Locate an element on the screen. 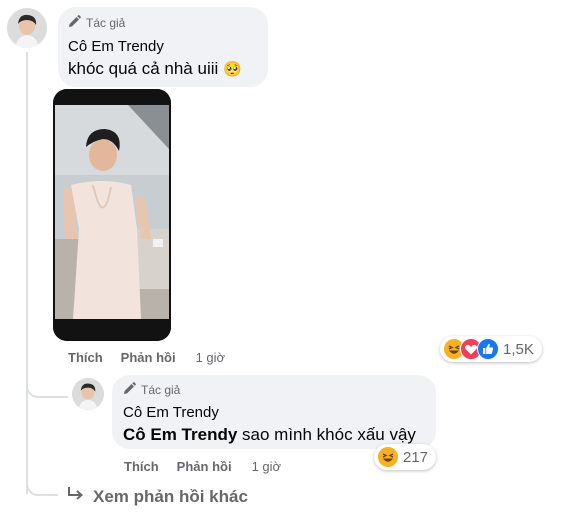 This screenshot has height=518, width=580. comment-time: 1 giờ is located at coordinates (211, 357).